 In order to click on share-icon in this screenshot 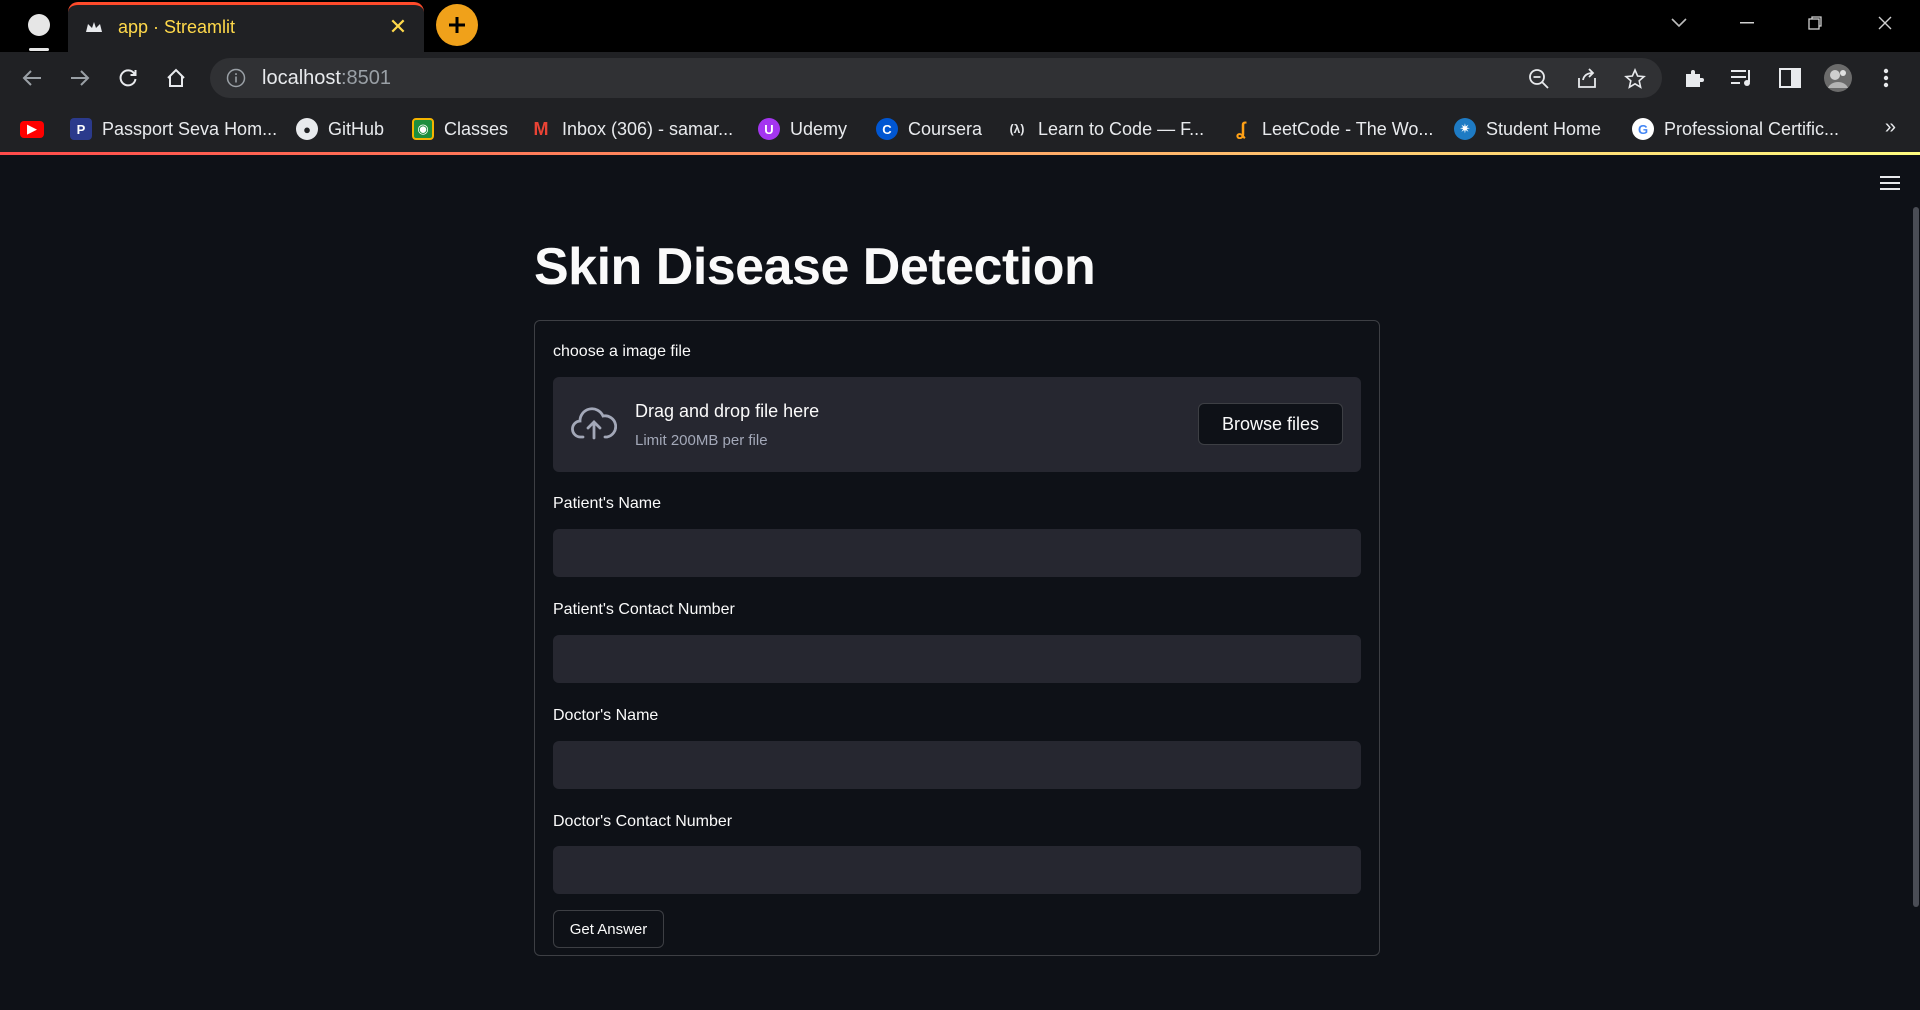, I will do `click(1587, 78)`.